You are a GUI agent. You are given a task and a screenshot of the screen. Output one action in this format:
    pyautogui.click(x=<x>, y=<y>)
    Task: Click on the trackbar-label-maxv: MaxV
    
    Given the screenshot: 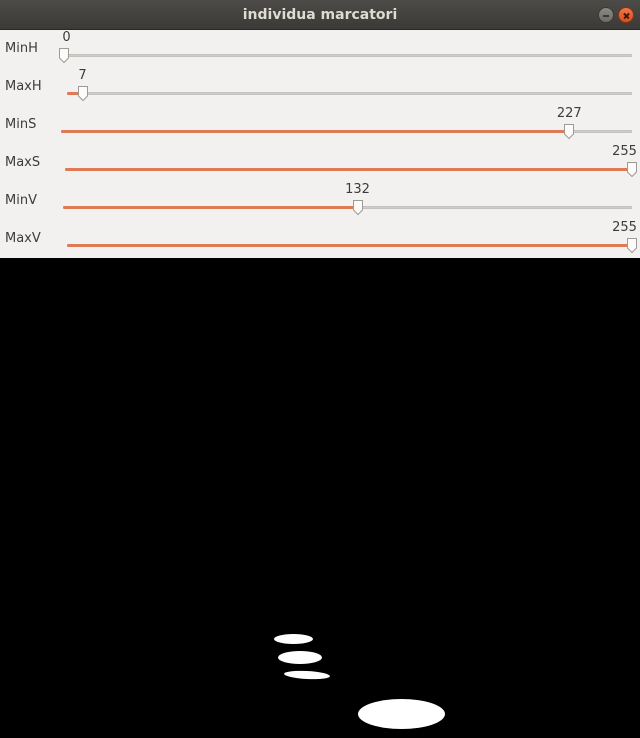 What is the action you would take?
    pyautogui.click(x=23, y=238)
    